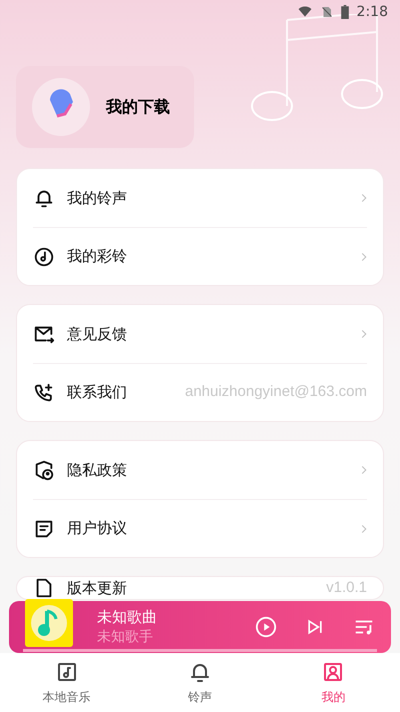  What do you see at coordinates (44, 257) in the screenshot?
I see `music-disc-icon` at bounding box center [44, 257].